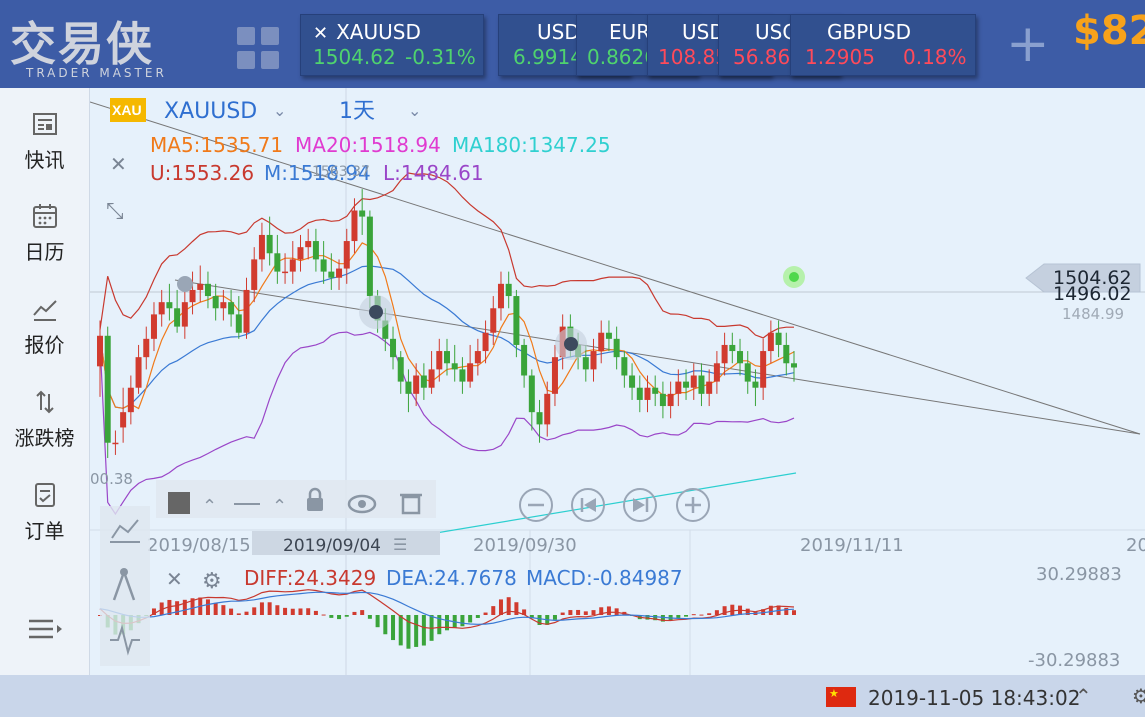 This screenshot has height=717, width=1145. Describe the element at coordinates (400, 544) in the screenshot. I see `menu-lines-icon: ☰` at that location.